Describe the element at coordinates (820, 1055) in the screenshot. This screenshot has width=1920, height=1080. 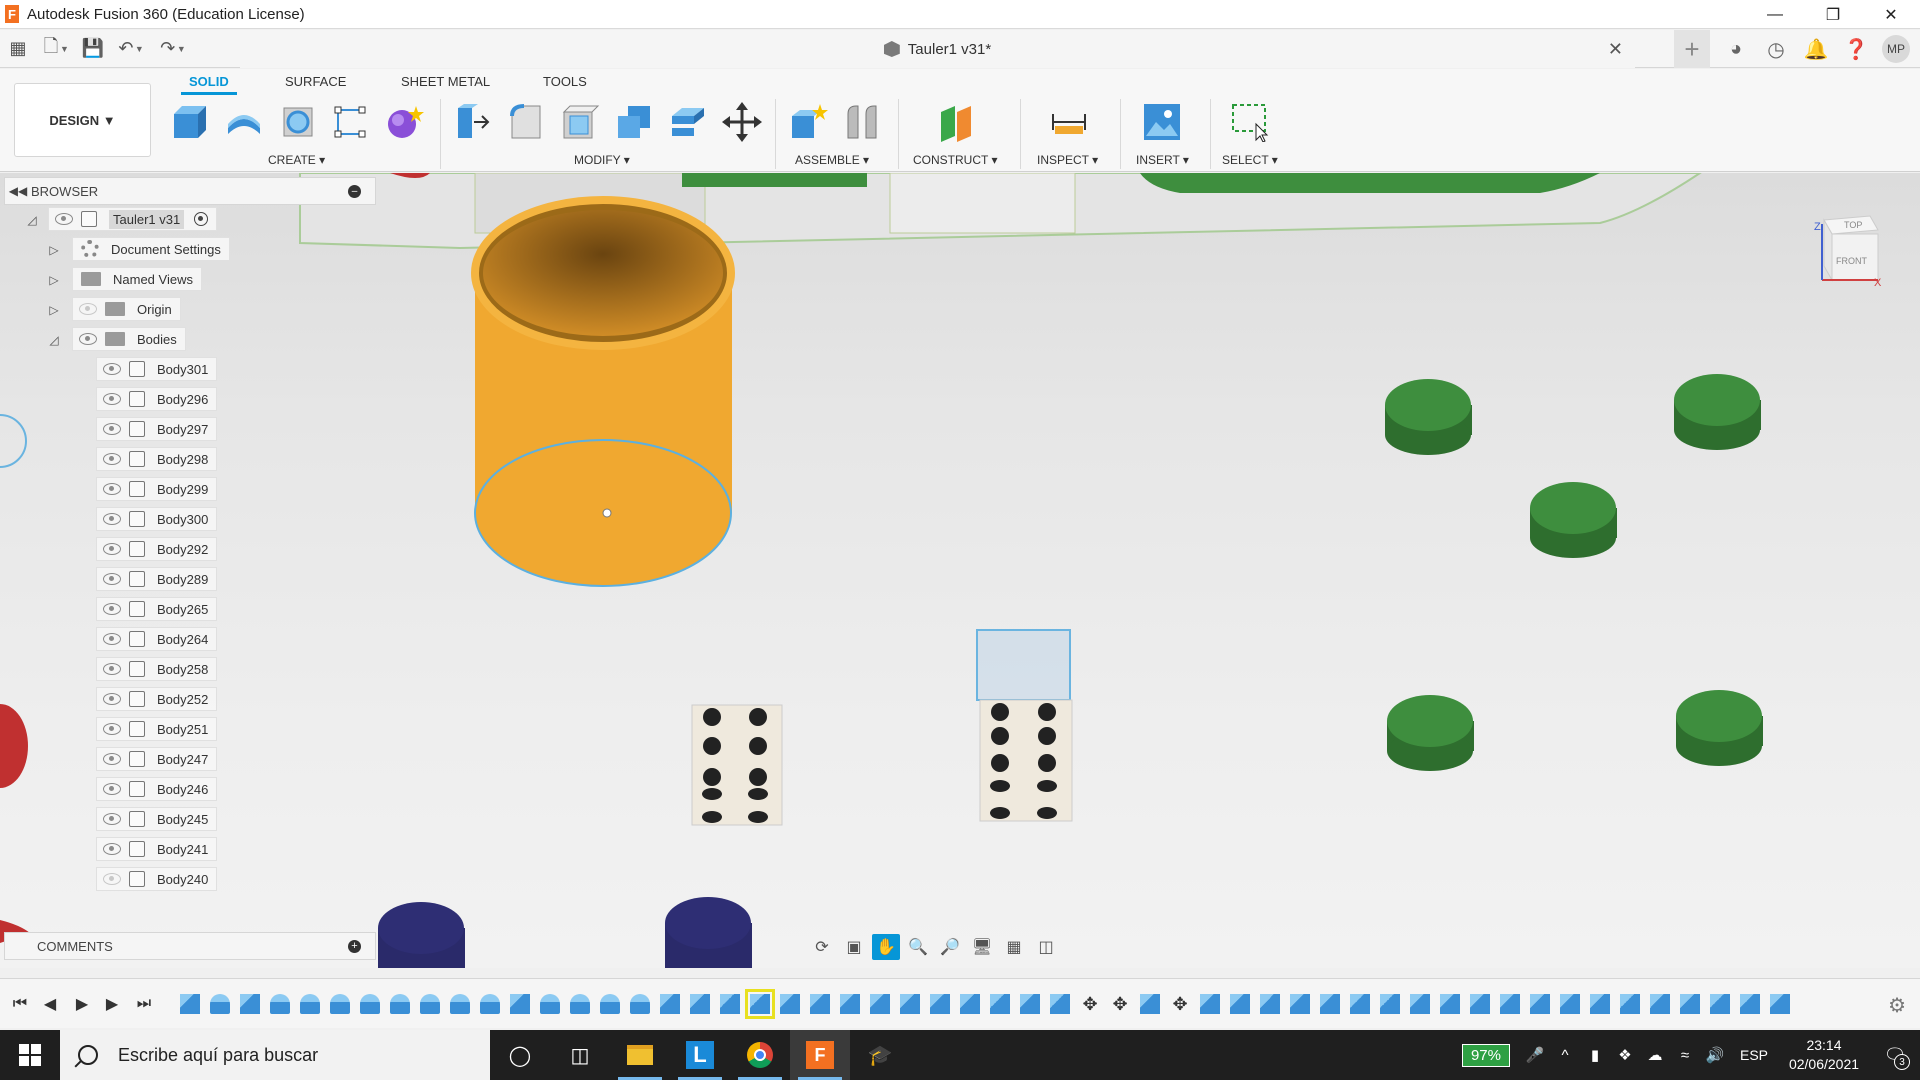
I see `fusion360-taskbar-icon: F` at that location.